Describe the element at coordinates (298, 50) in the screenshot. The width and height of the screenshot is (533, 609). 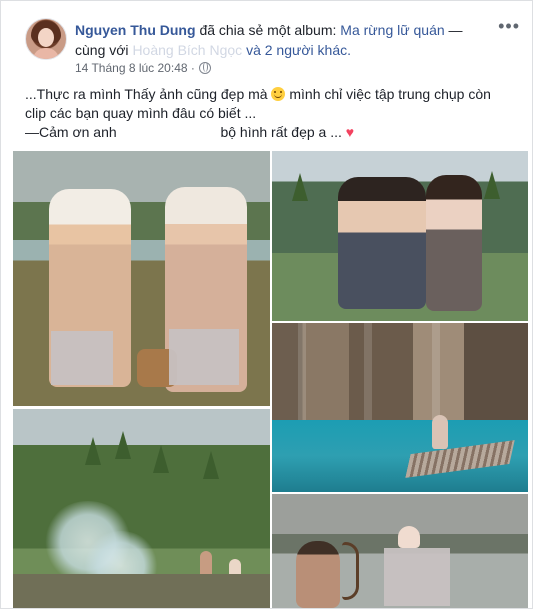
I see `tagged-others-link: và 2 người khác.` at that location.